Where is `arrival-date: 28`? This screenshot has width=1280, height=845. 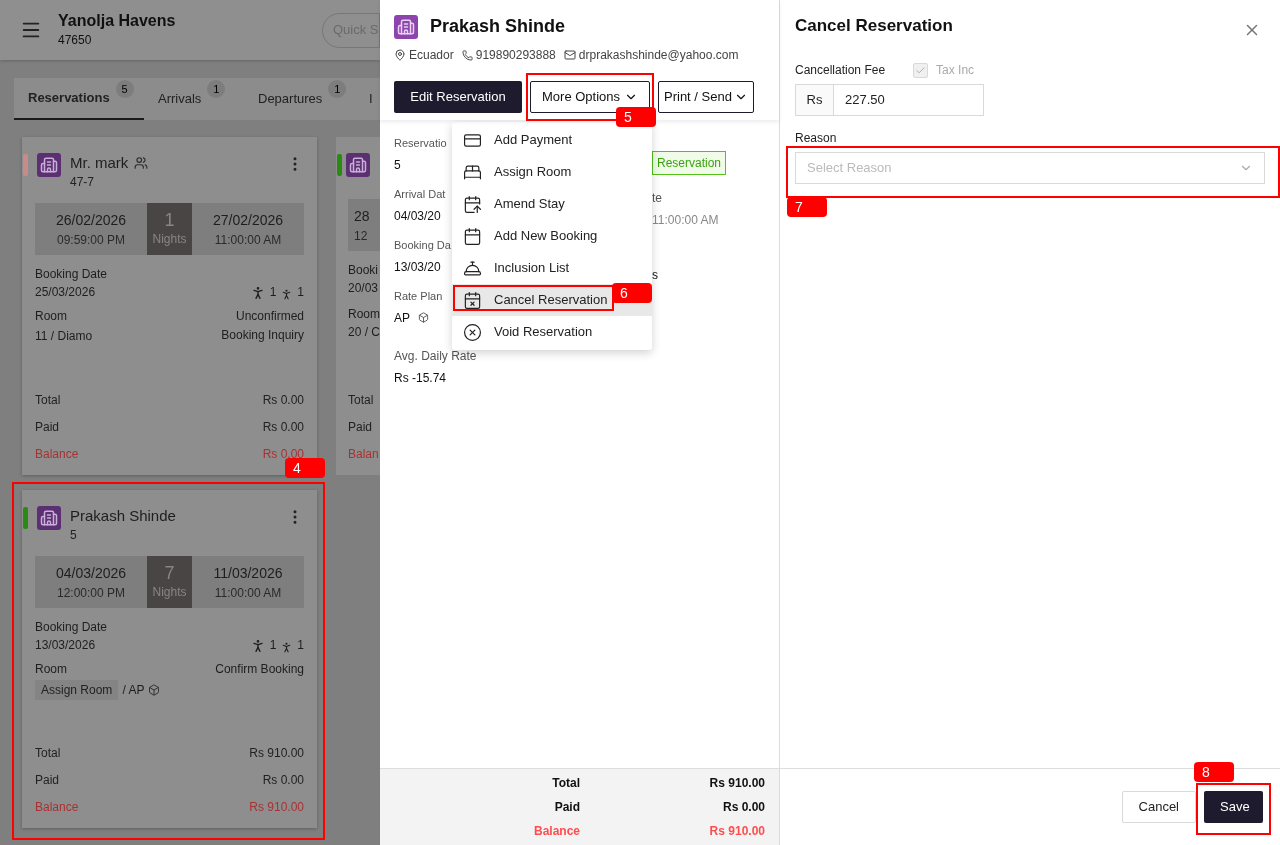
arrival-date: 28 is located at coordinates (362, 216).